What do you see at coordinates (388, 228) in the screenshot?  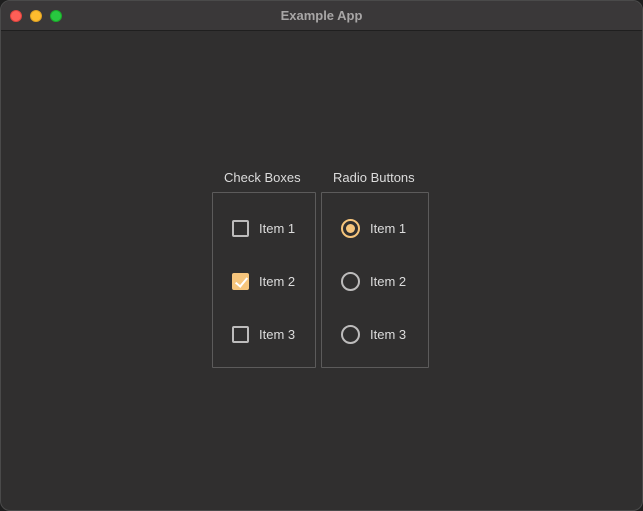 I see `radio-item-1-label: Item 1` at bounding box center [388, 228].